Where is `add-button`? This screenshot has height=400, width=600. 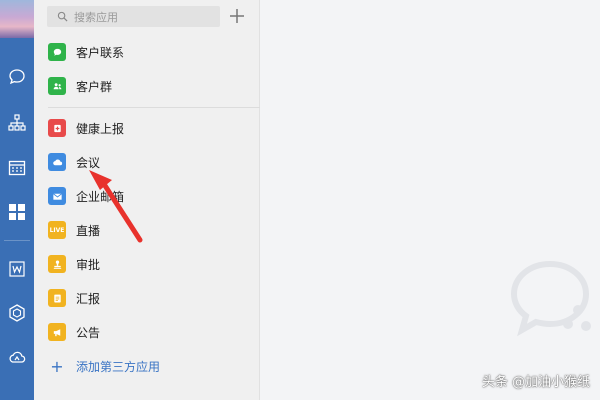
add-button is located at coordinates (237, 16).